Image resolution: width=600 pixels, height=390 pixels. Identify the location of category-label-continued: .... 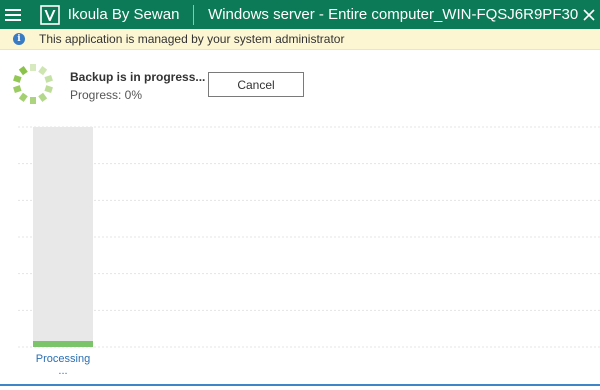
(62, 371).